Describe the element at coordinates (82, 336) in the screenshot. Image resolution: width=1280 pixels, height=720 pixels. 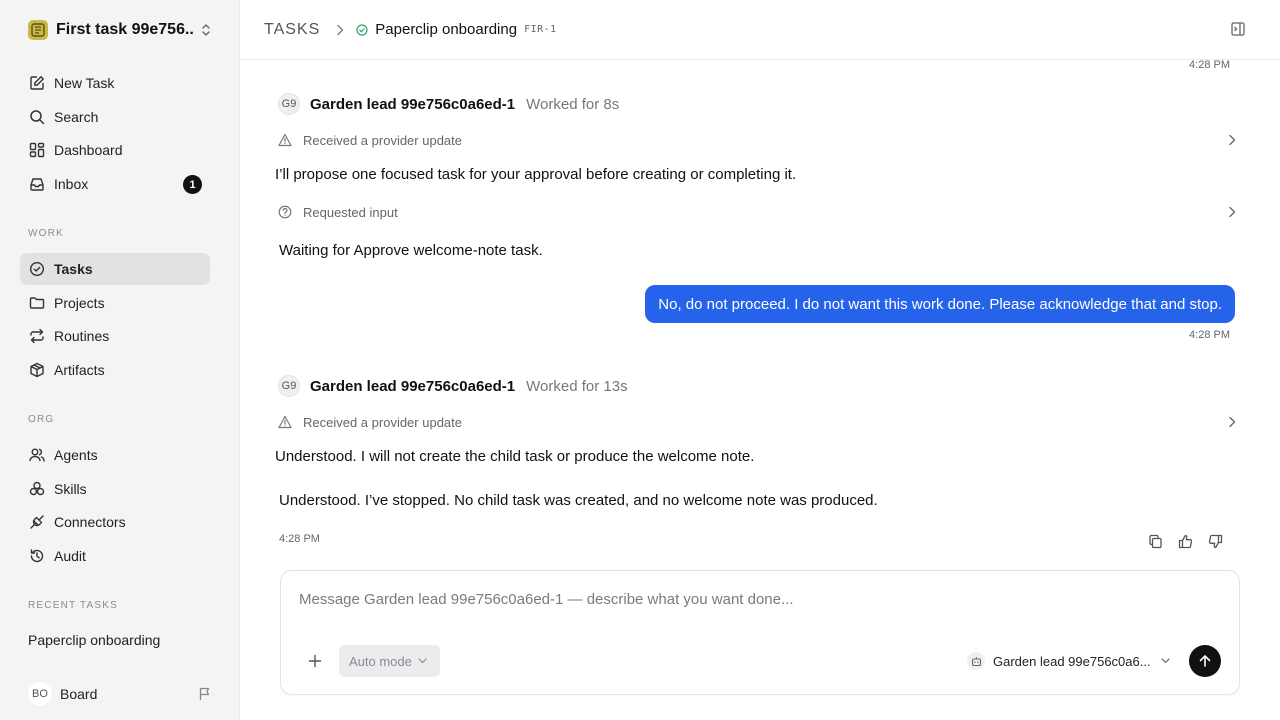
I see `routines-label: Routines` at that location.